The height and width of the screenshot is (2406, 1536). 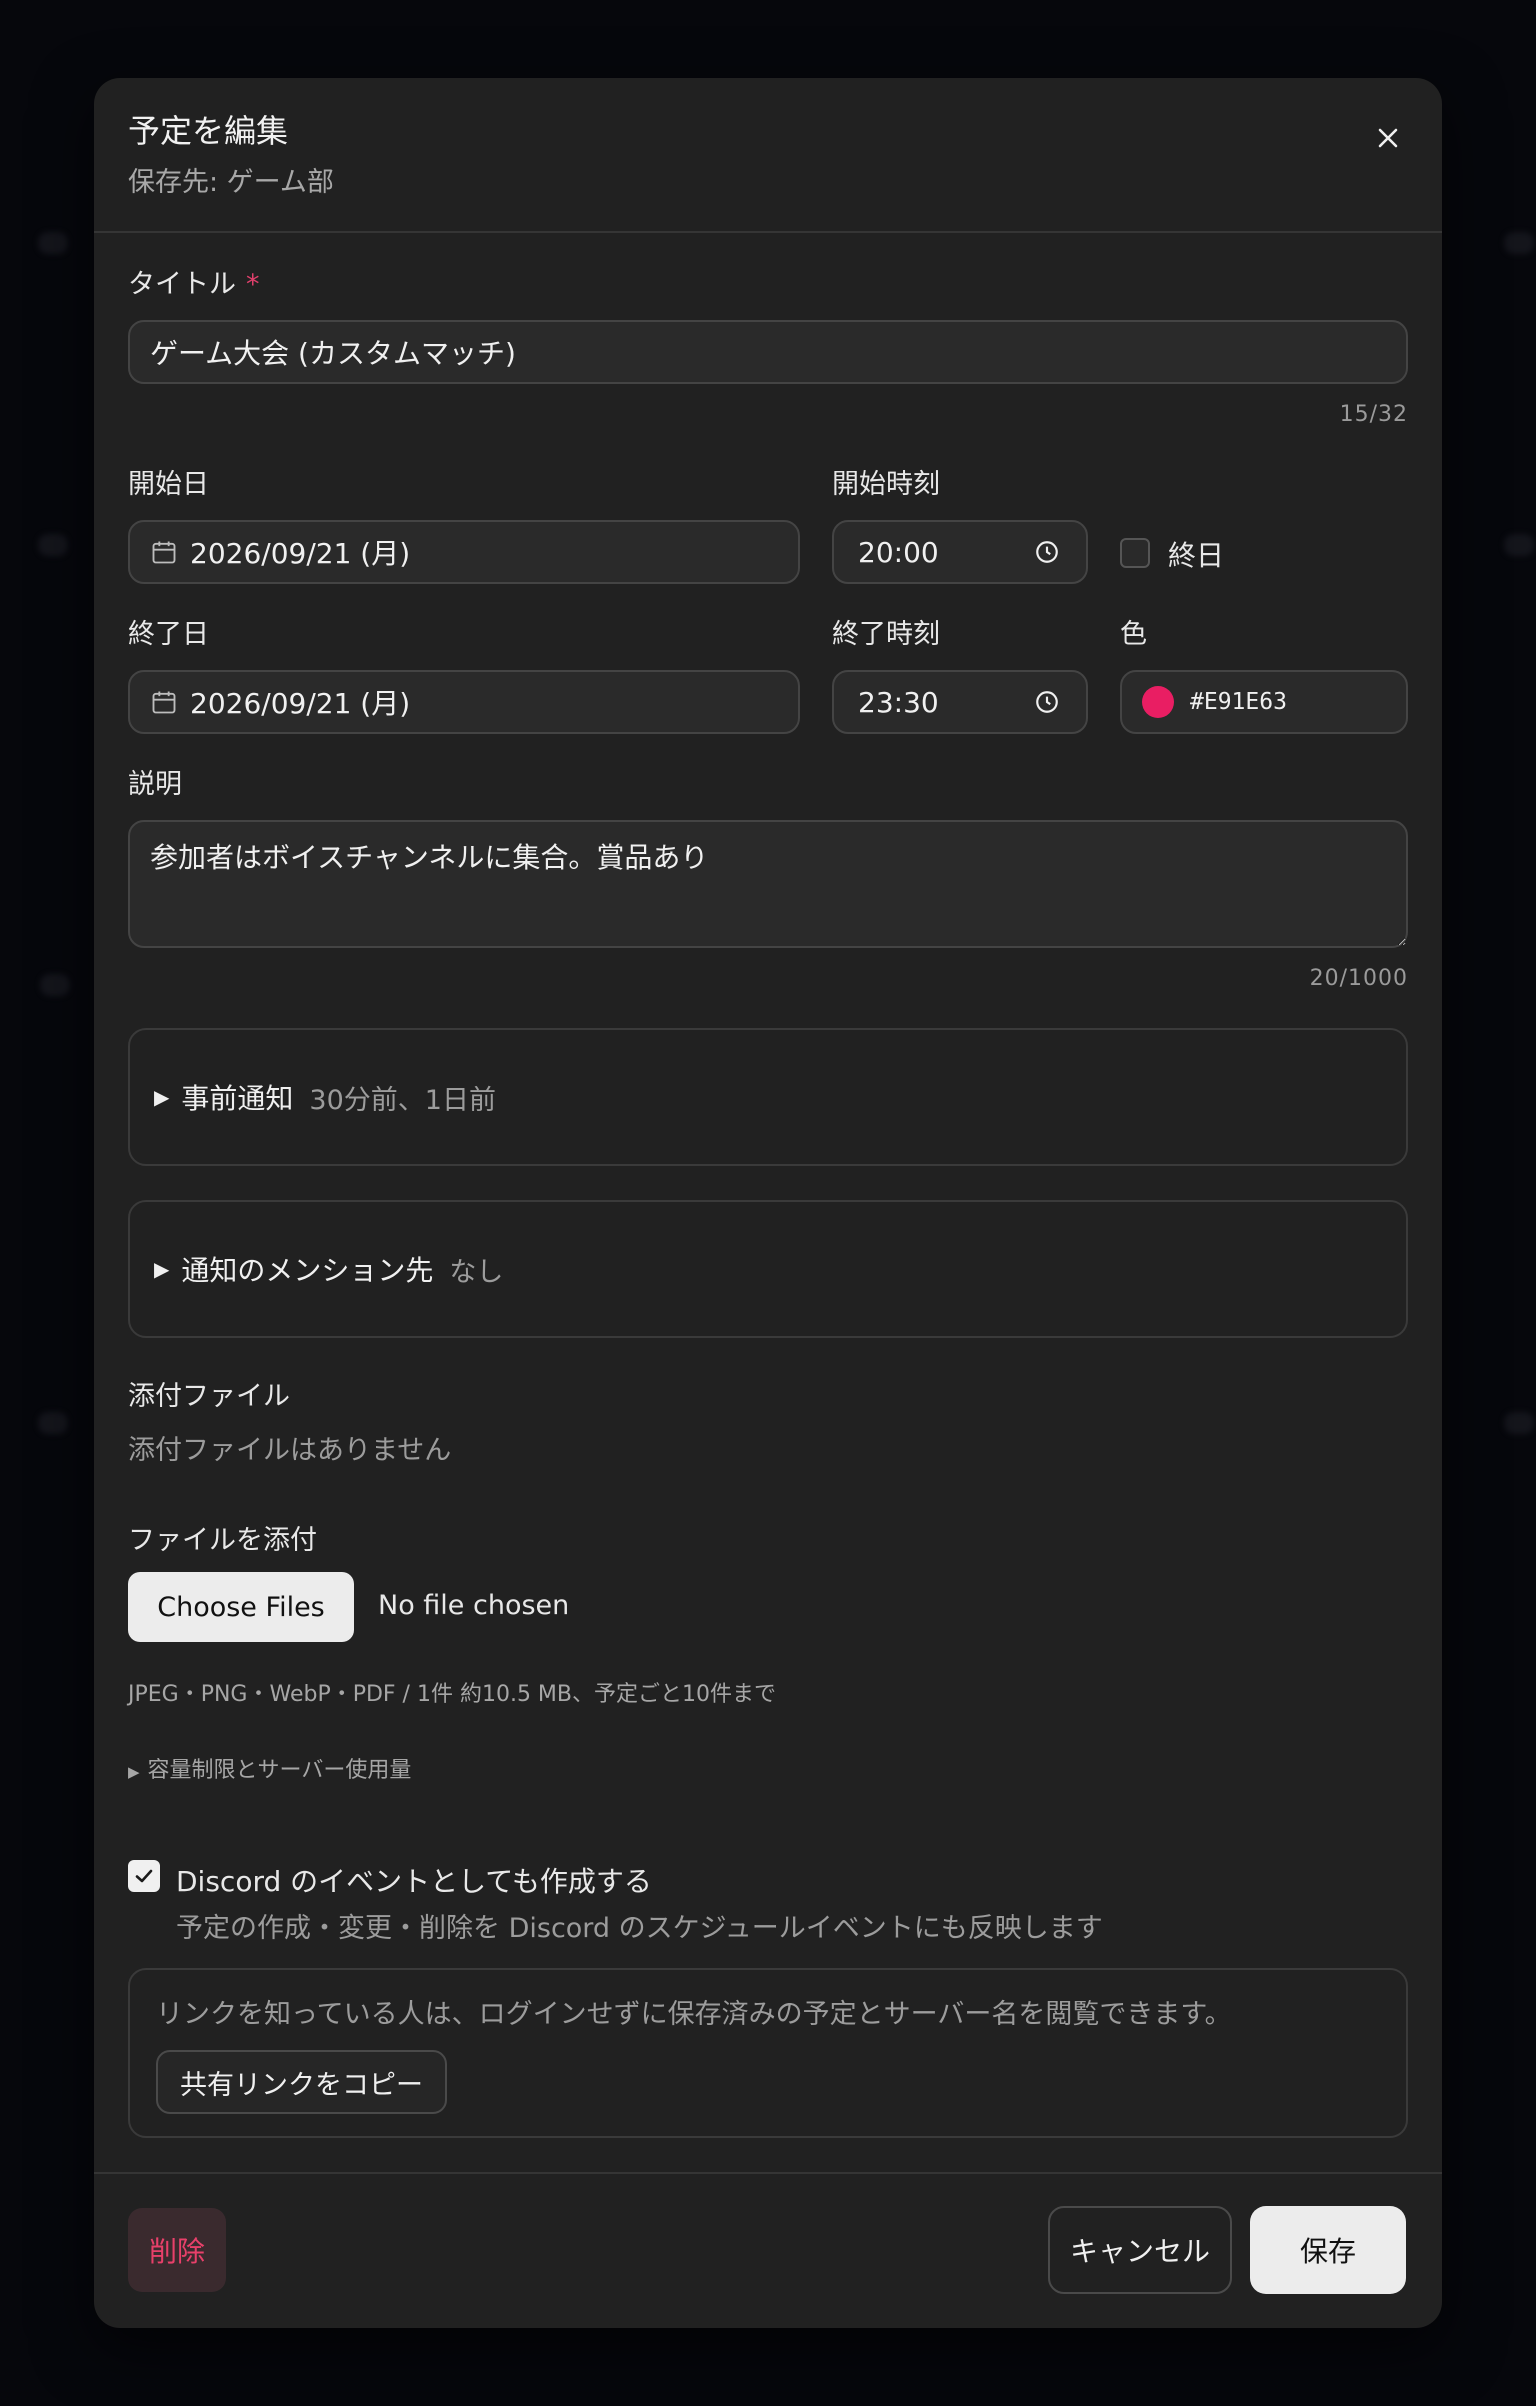 I want to click on mention-target-toggle: ▶ 通知のメンション先 なし, so click(x=768, y=1269).